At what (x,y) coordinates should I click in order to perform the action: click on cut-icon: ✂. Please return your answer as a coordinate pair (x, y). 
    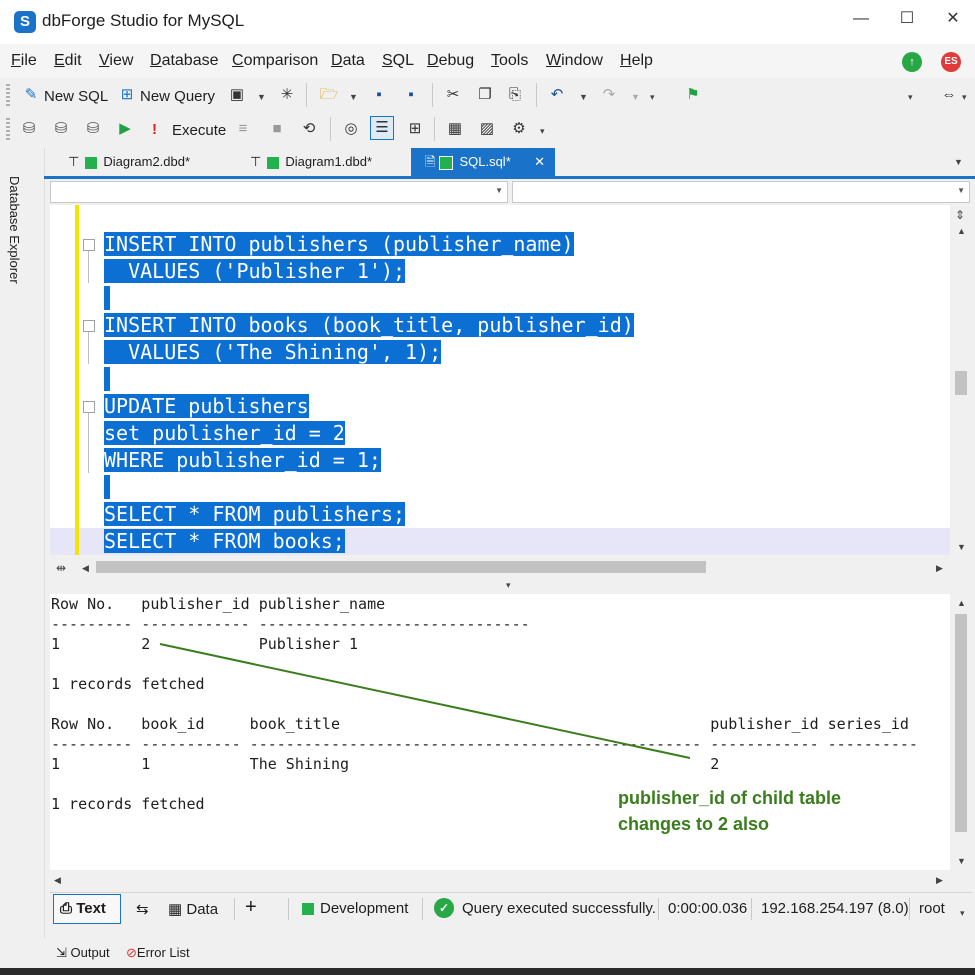
    Looking at the image, I should click on (453, 95).